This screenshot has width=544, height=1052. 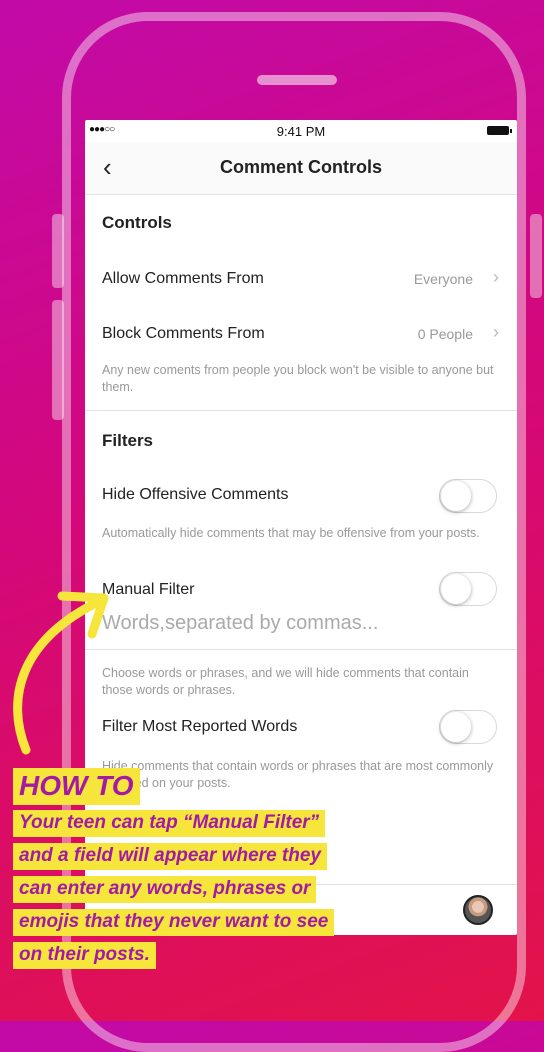 What do you see at coordinates (58, 251) in the screenshot?
I see `volume-up-button` at bounding box center [58, 251].